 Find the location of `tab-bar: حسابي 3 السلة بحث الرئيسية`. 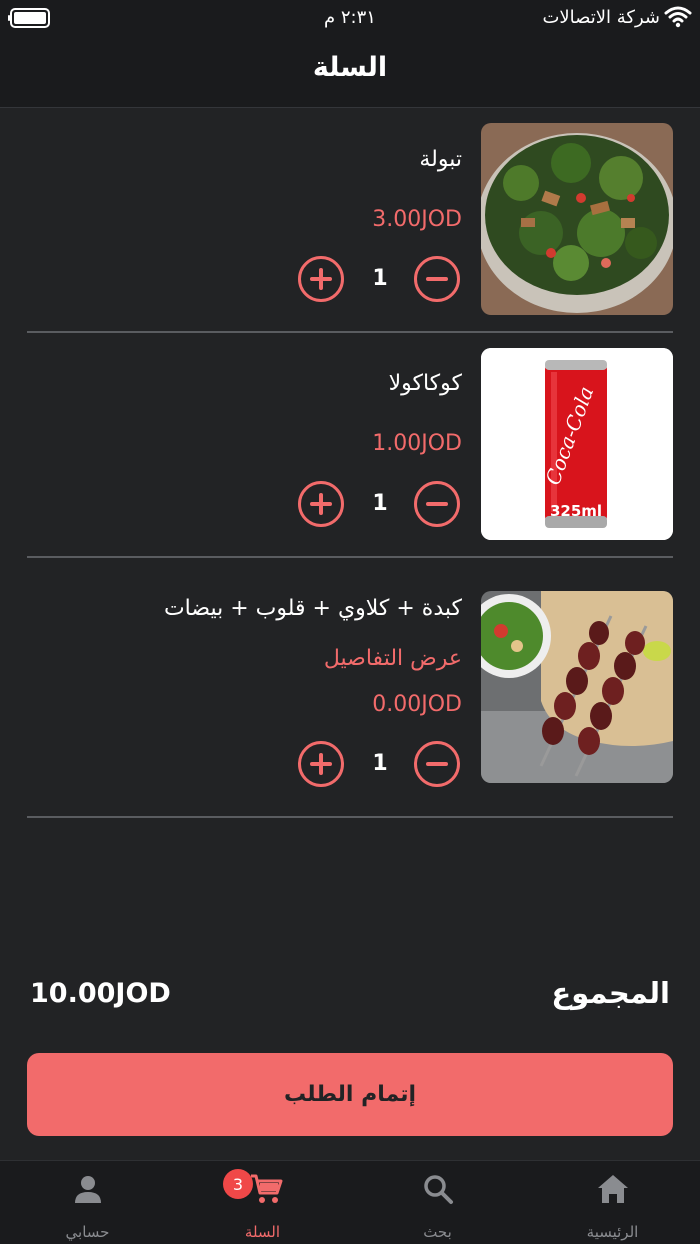

tab-bar: حسابي 3 السلة بحث الرئيسية is located at coordinates (350, 1202).